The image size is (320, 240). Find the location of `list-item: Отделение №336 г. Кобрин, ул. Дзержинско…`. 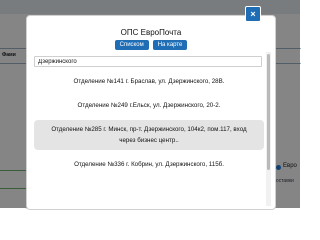

list-item: Отделение №336 г. Кобрин, ул. Дзержинско… is located at coordinates (149, 164).